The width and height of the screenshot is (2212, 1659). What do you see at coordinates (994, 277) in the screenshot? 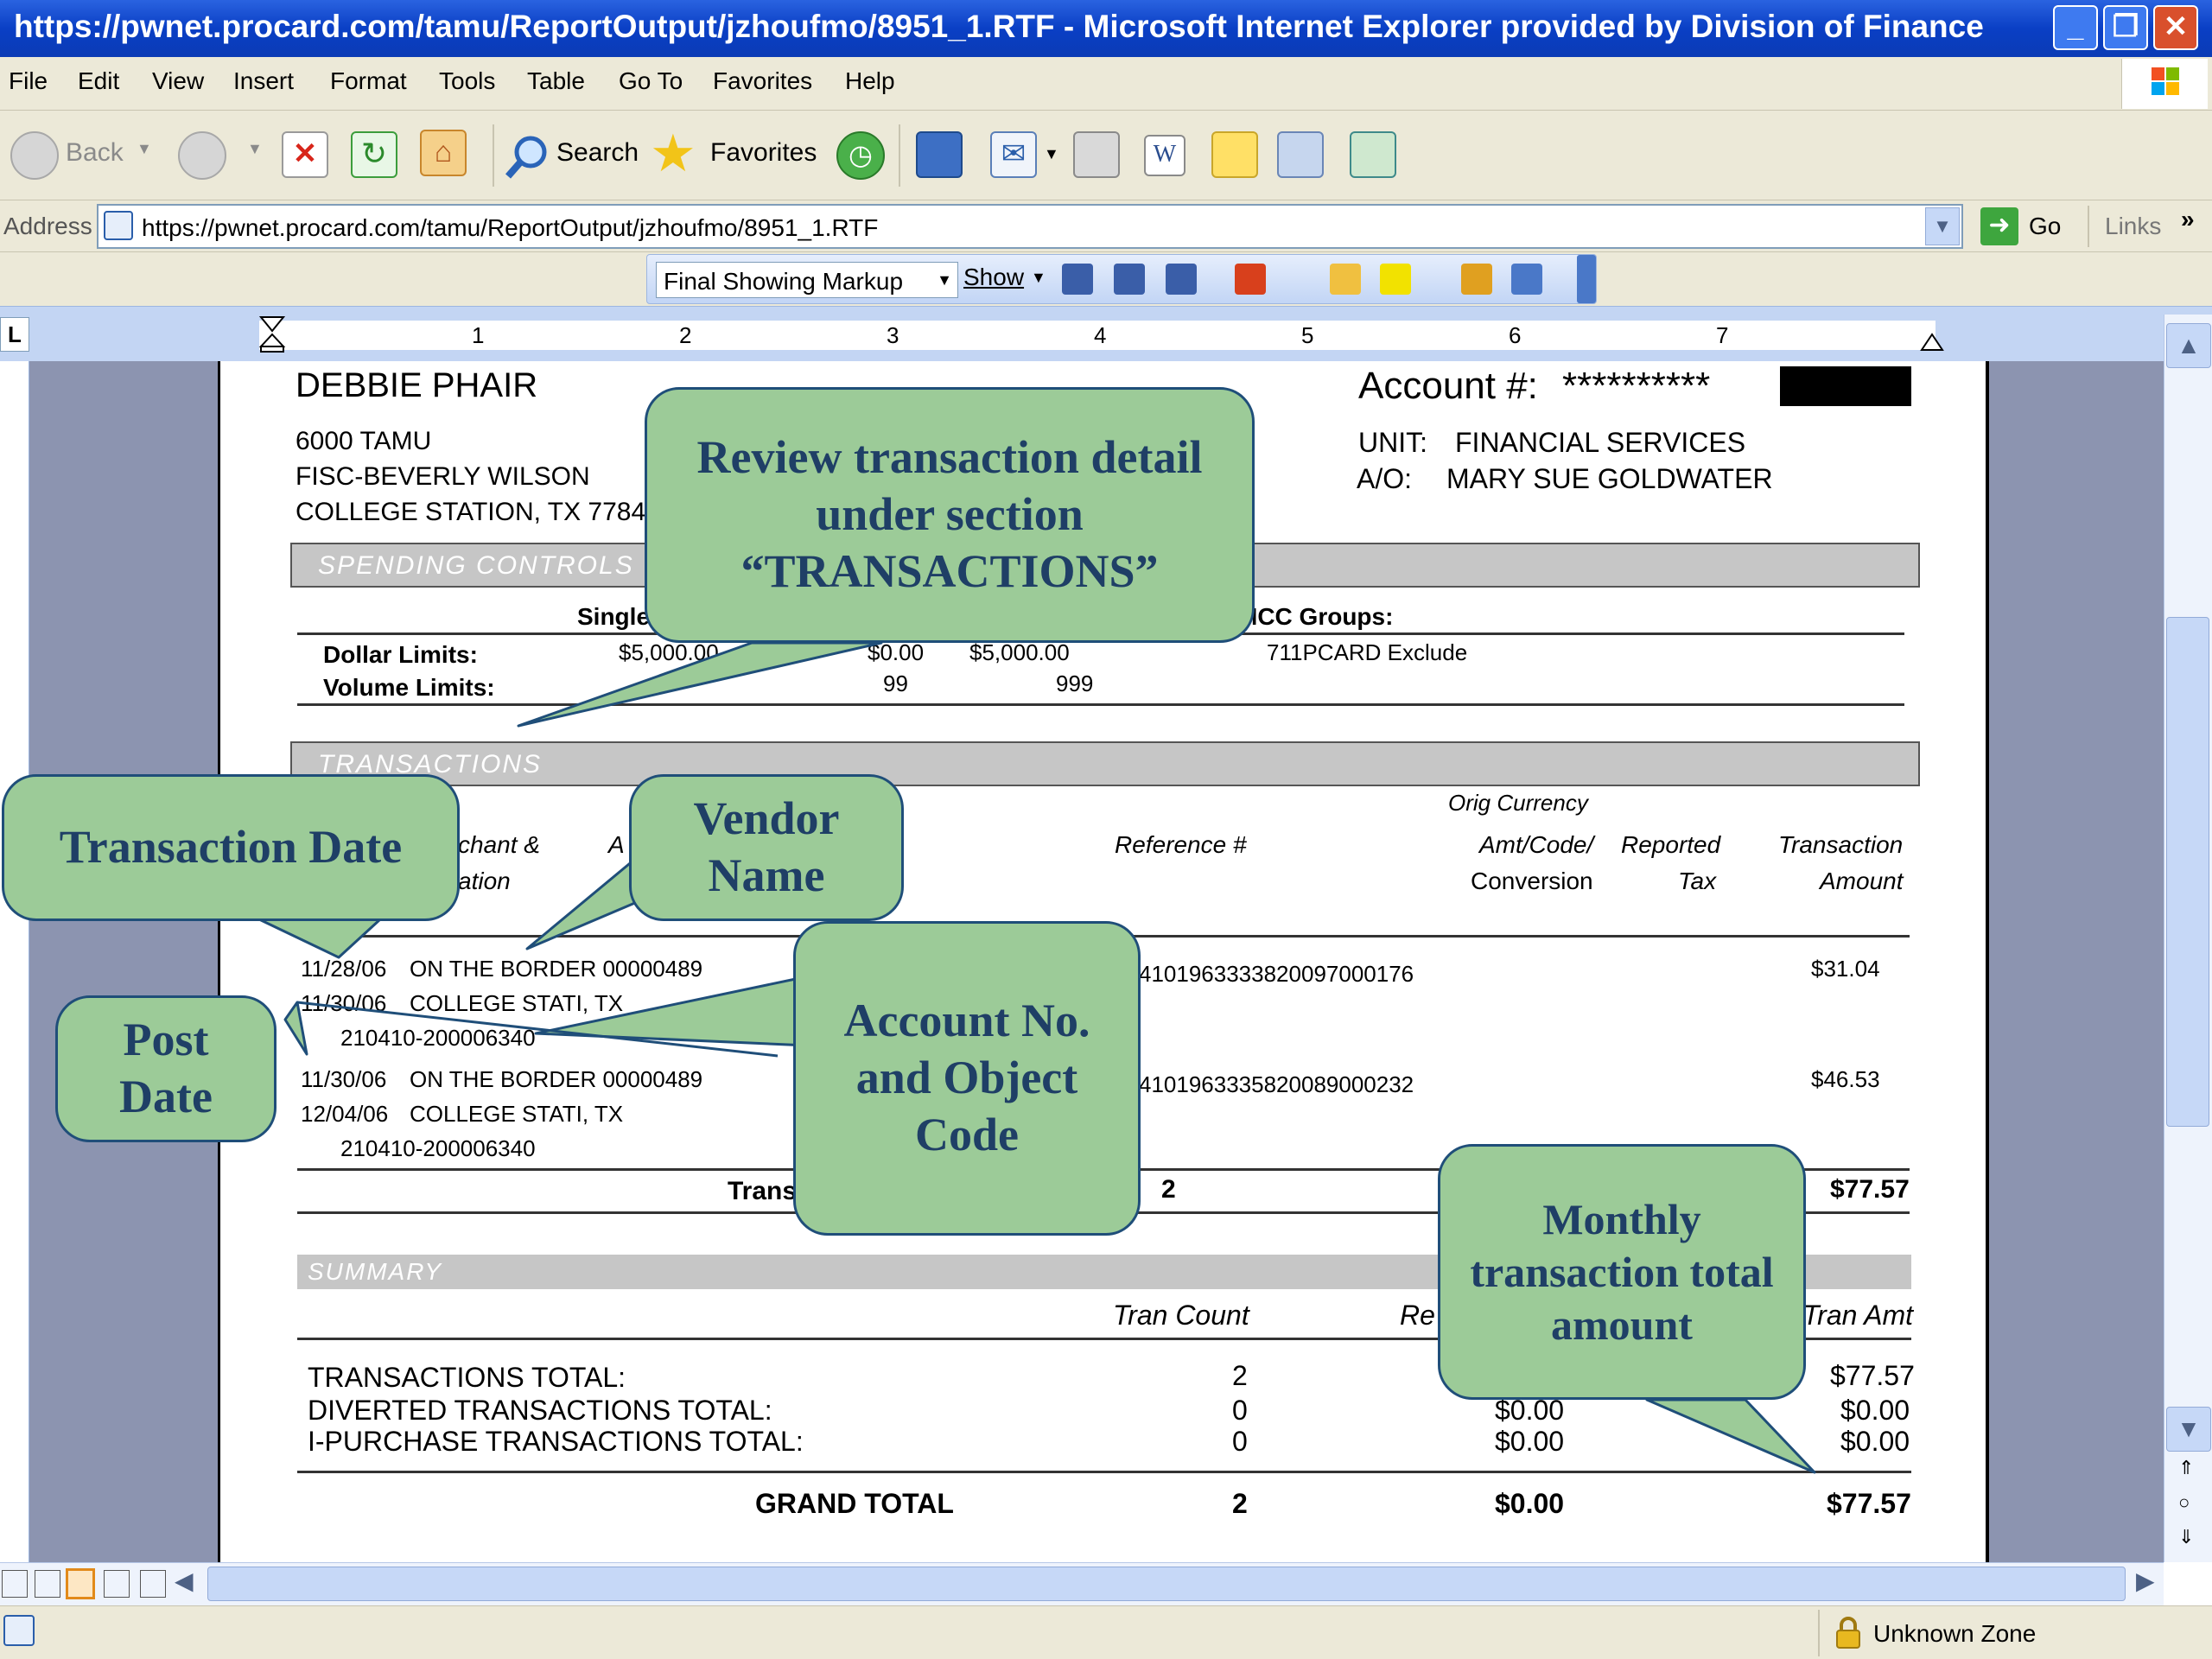
I see `show-menu: Show` at bounding box center [994, 277].